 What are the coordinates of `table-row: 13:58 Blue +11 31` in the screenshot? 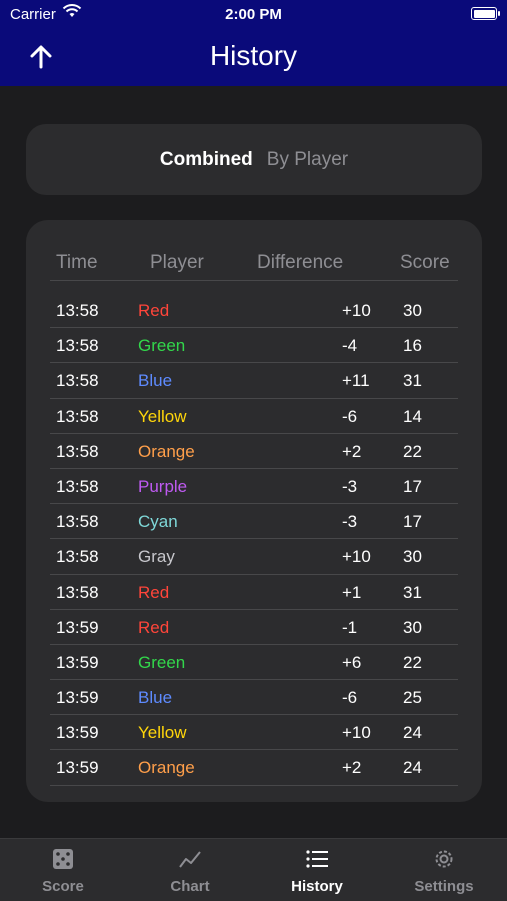 It's located at (254, 381).